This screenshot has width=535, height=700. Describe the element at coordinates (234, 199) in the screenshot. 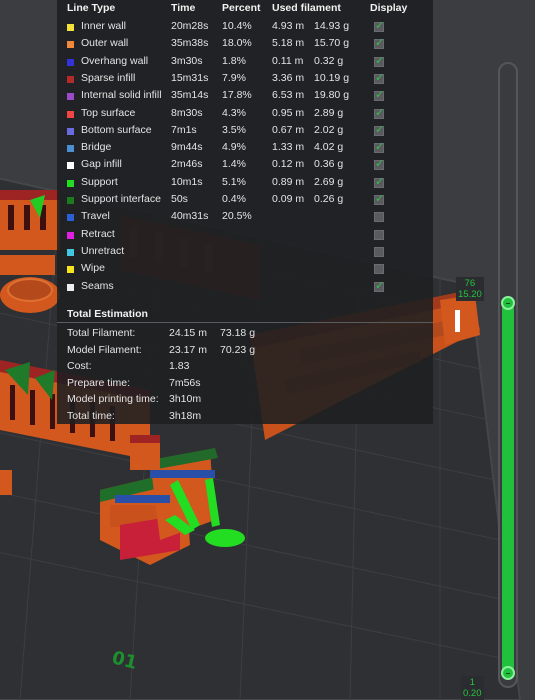

I see `line-type-percent: 0.4%` at that location.